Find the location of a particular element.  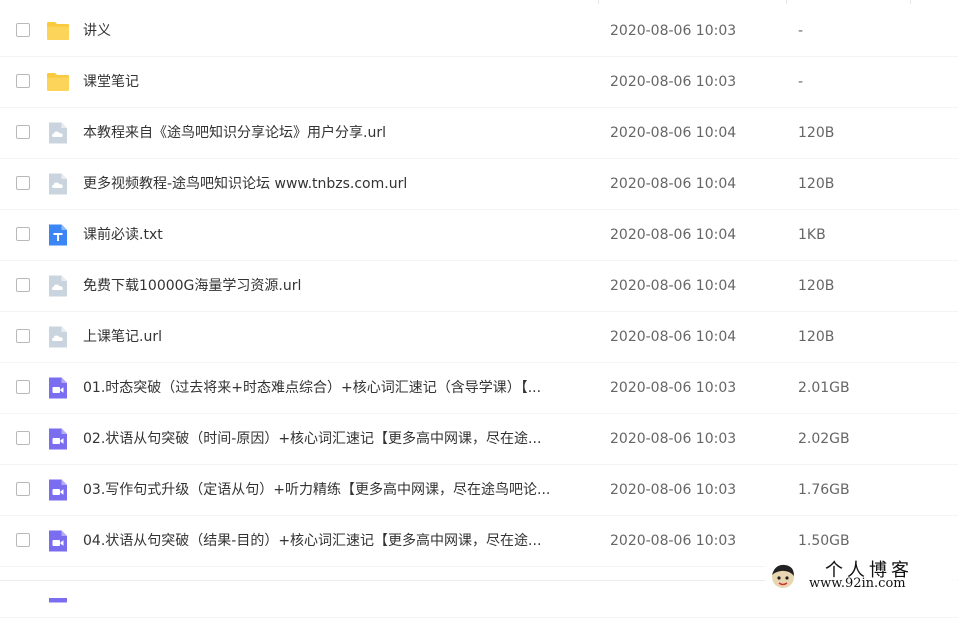

file-row: 上课笔记.url 2020-08-06 10:04 120B is located at coordinates (479, 337).